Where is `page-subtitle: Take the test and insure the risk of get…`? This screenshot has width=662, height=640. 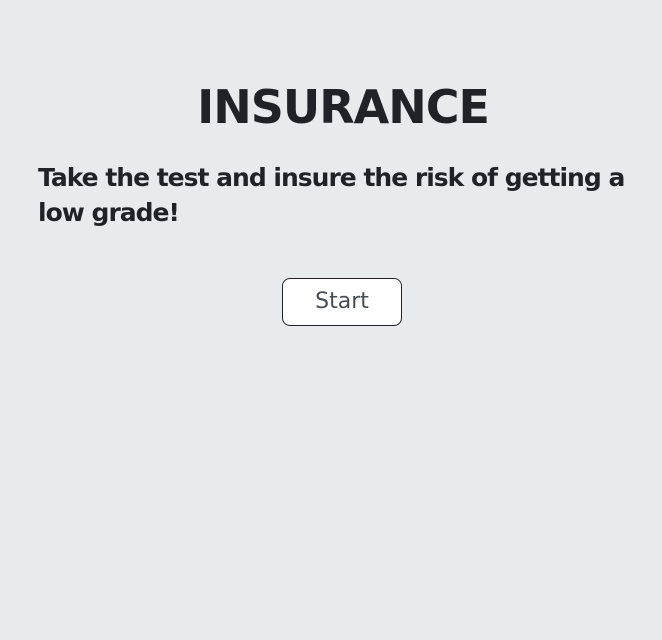
page-subtitle: Take the test and insure the risk of get… is located at coordinates (331, 195).